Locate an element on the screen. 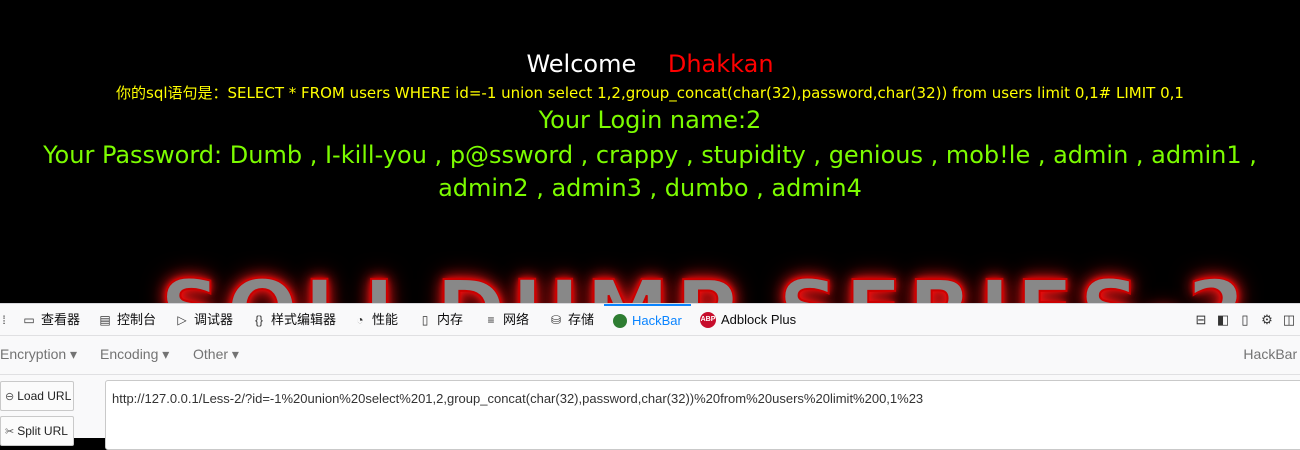 The width and height of the screenshot is (1300, 450). hackbar-version-label: HackBar v is located at coordinates (1271, 354).